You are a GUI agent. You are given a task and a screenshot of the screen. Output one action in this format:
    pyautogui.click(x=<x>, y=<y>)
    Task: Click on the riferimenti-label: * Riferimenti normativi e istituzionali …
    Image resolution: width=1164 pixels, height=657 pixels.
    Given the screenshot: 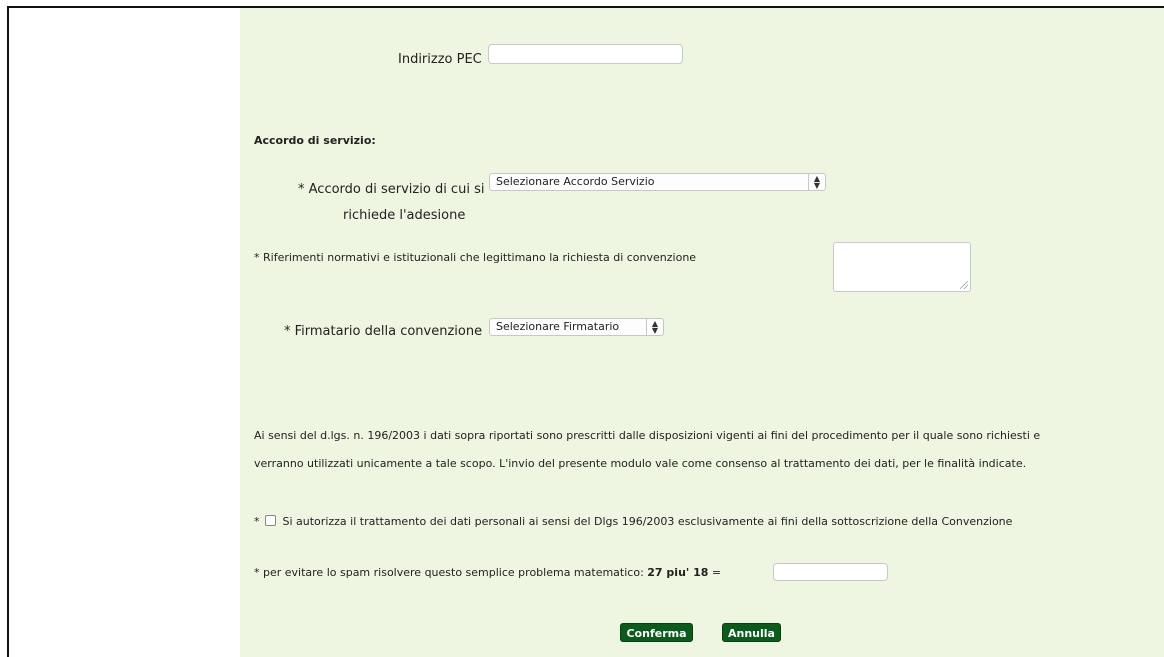 What is the action you would take?
    pyautogui.click(x=475, y=257)
    